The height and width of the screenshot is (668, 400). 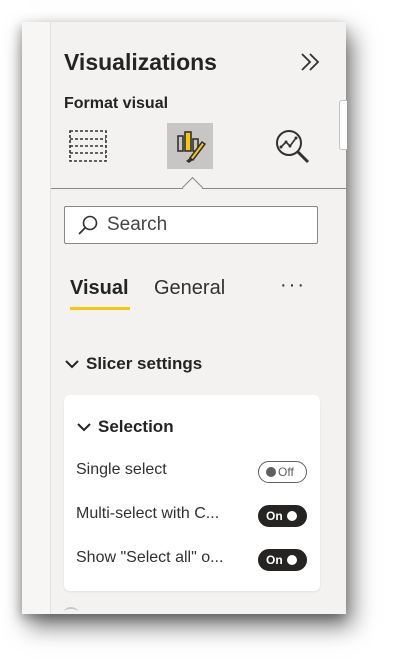 I want to click on filters-pane-edge, so click(x=343, y=125).